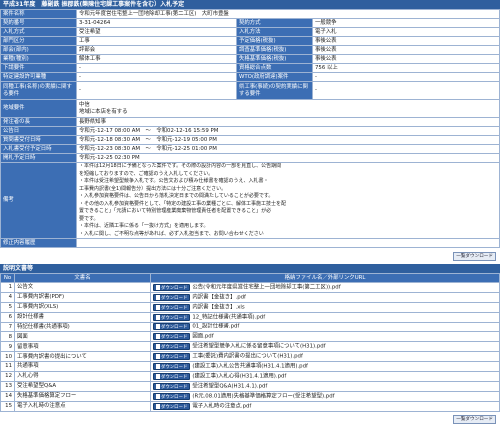 The image size is (500, 443). What do you see at coordinates (7, 297) in the screenshot?
I see `doc-no: 4` at bounding box center [7, 297].